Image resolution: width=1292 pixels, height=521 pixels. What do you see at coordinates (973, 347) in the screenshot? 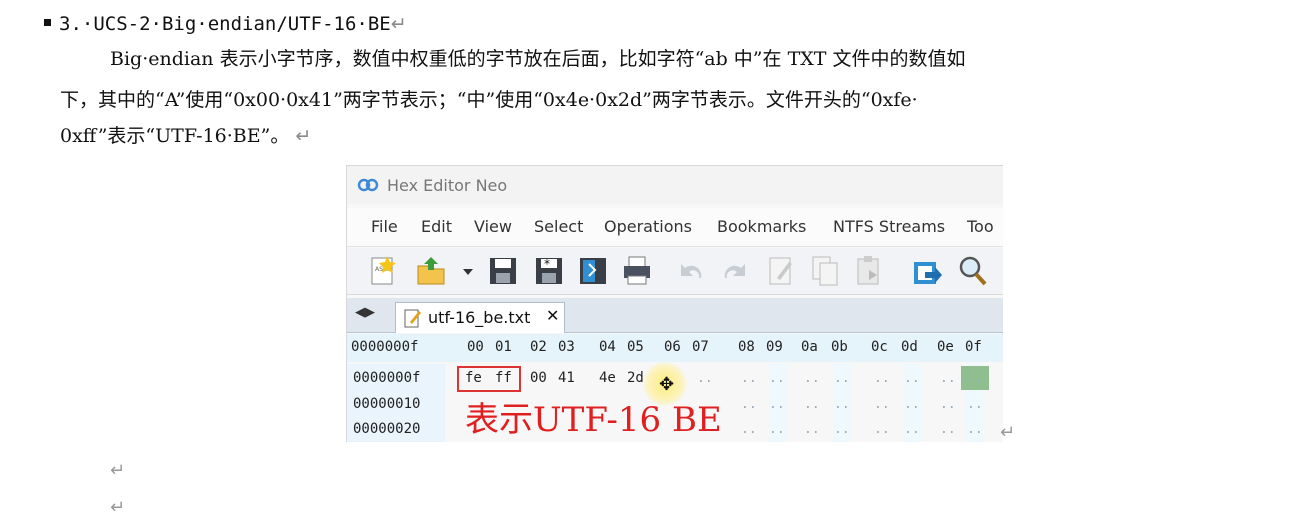
I see `col-header: 0f` at bounding box center [973, 347].